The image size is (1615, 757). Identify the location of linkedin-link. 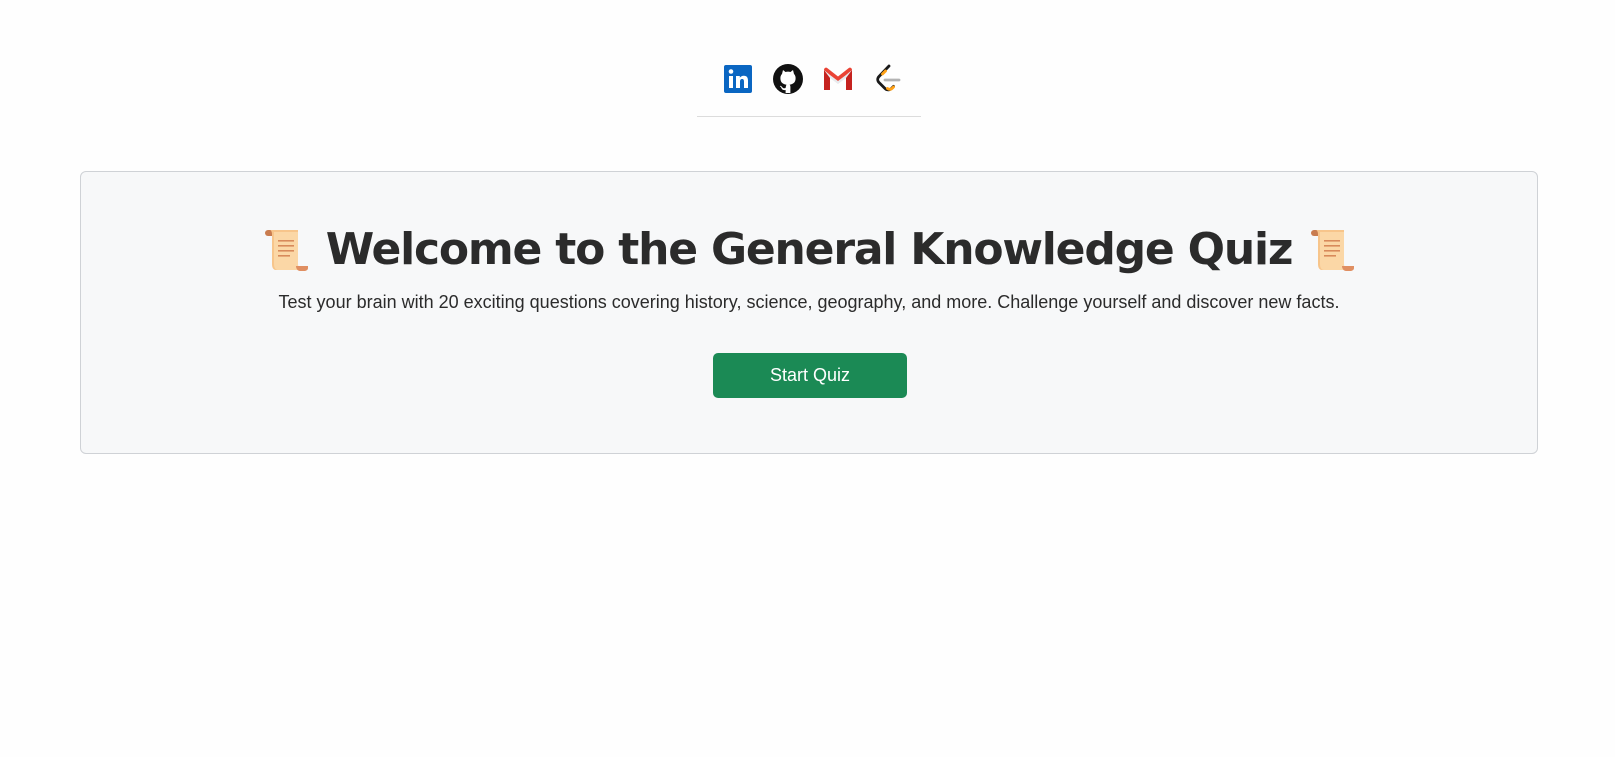
(738, 79).